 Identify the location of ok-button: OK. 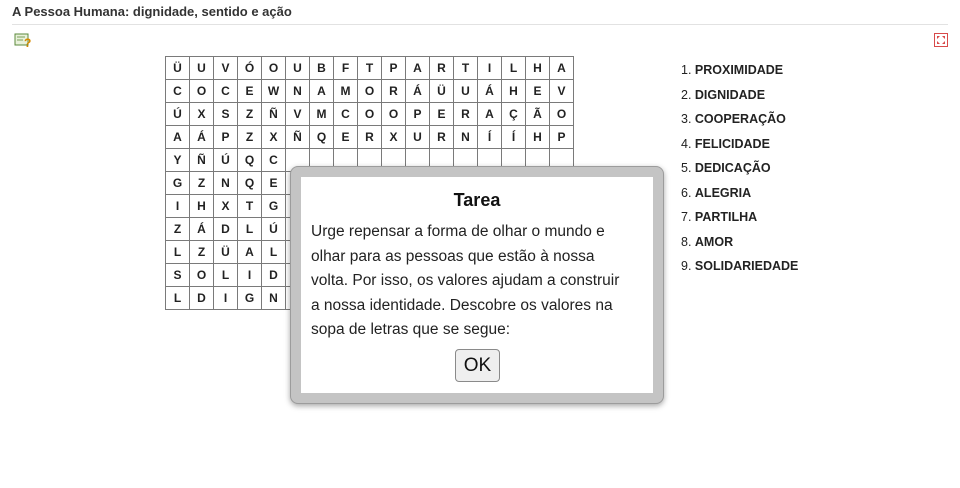
(477, 365).